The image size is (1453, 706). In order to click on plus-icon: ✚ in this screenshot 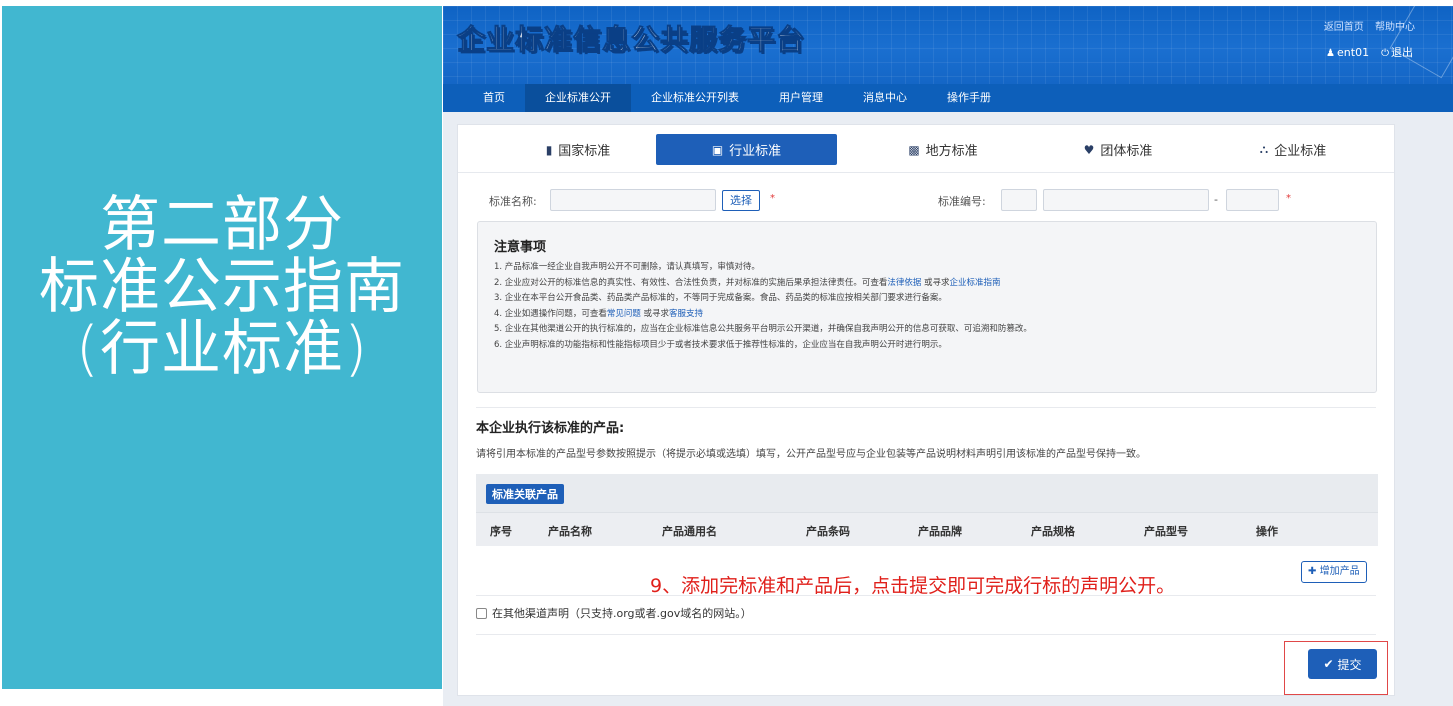, I will do `click(1312, 571)`.